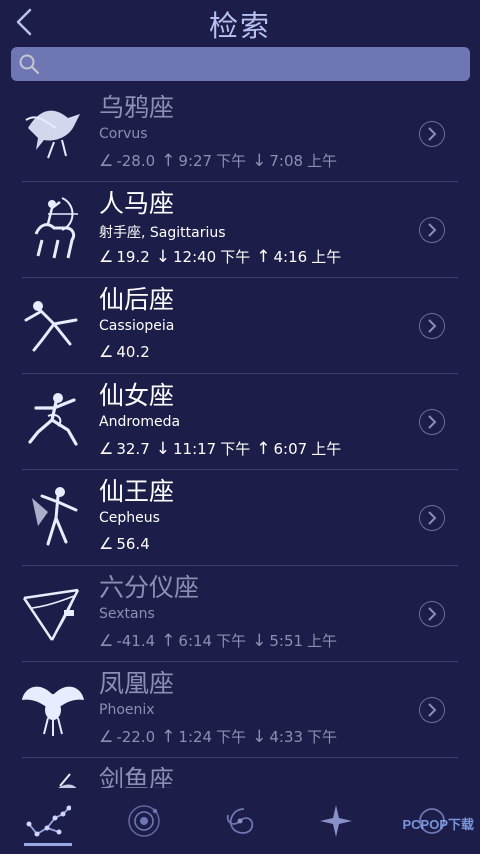 Image resolution: width=480 pixels, height=854 pixels. I want to click on constellation-latin-name: Cassiopeia, so click(137, 326).